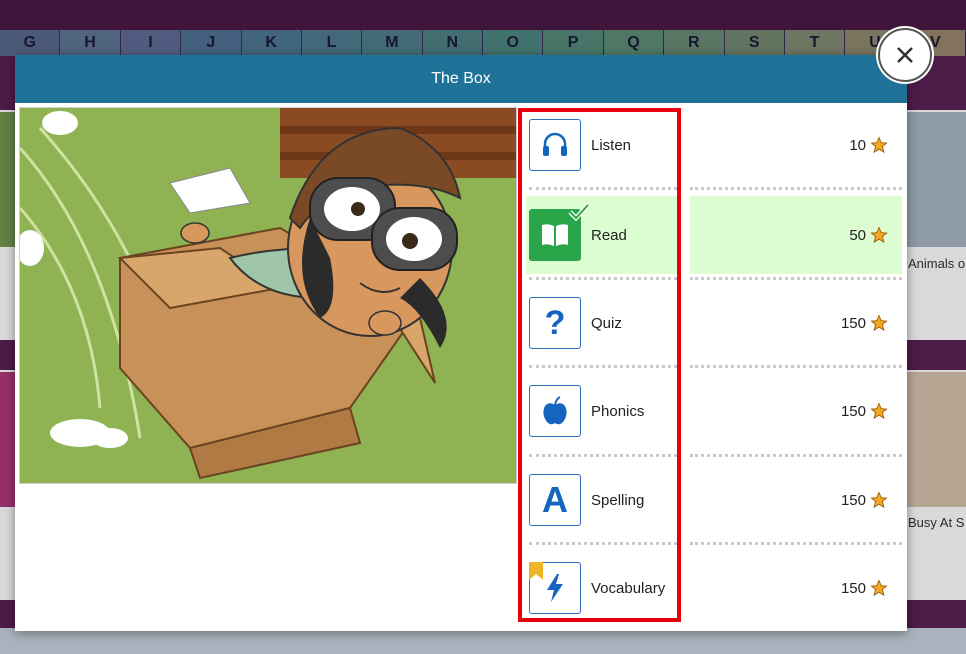  I want to click on activity-label: Read, so click(609, 235).